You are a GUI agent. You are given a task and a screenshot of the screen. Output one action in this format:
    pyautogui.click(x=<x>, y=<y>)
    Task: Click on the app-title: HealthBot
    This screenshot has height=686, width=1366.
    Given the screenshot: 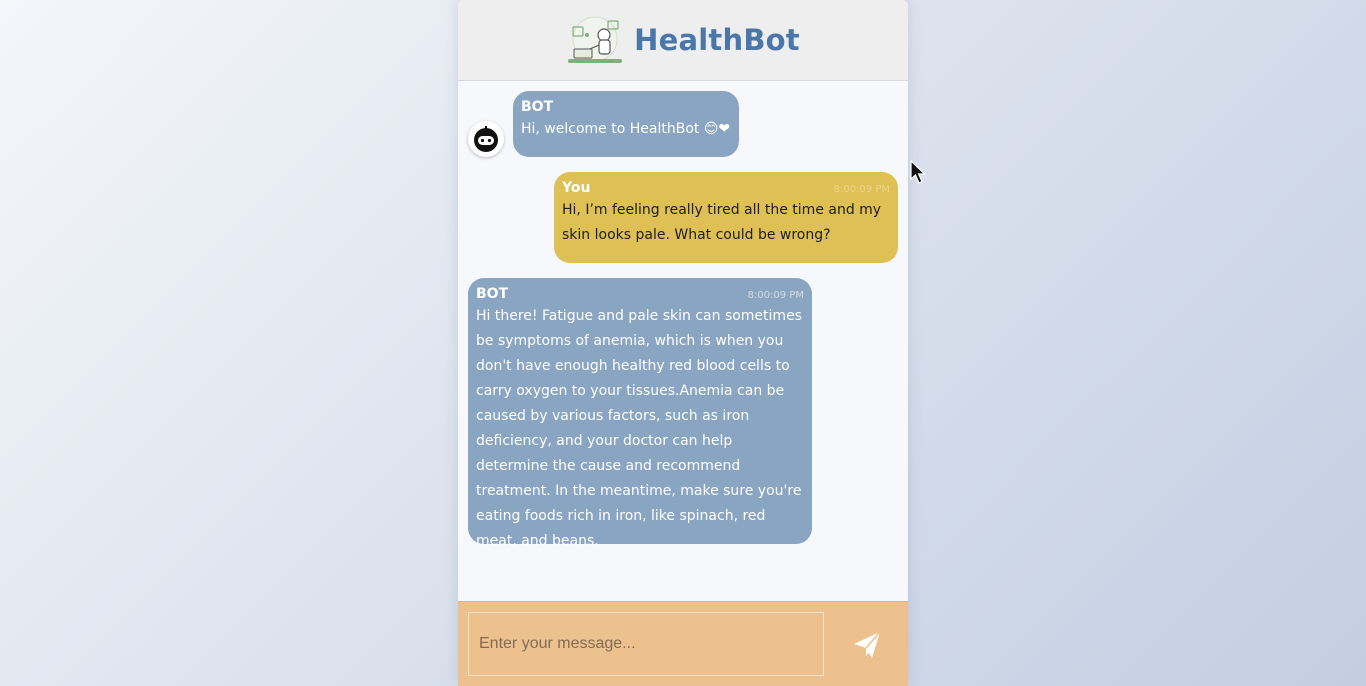 What is the action you would take?
    pyautogui.click(x=717, y=40)
    